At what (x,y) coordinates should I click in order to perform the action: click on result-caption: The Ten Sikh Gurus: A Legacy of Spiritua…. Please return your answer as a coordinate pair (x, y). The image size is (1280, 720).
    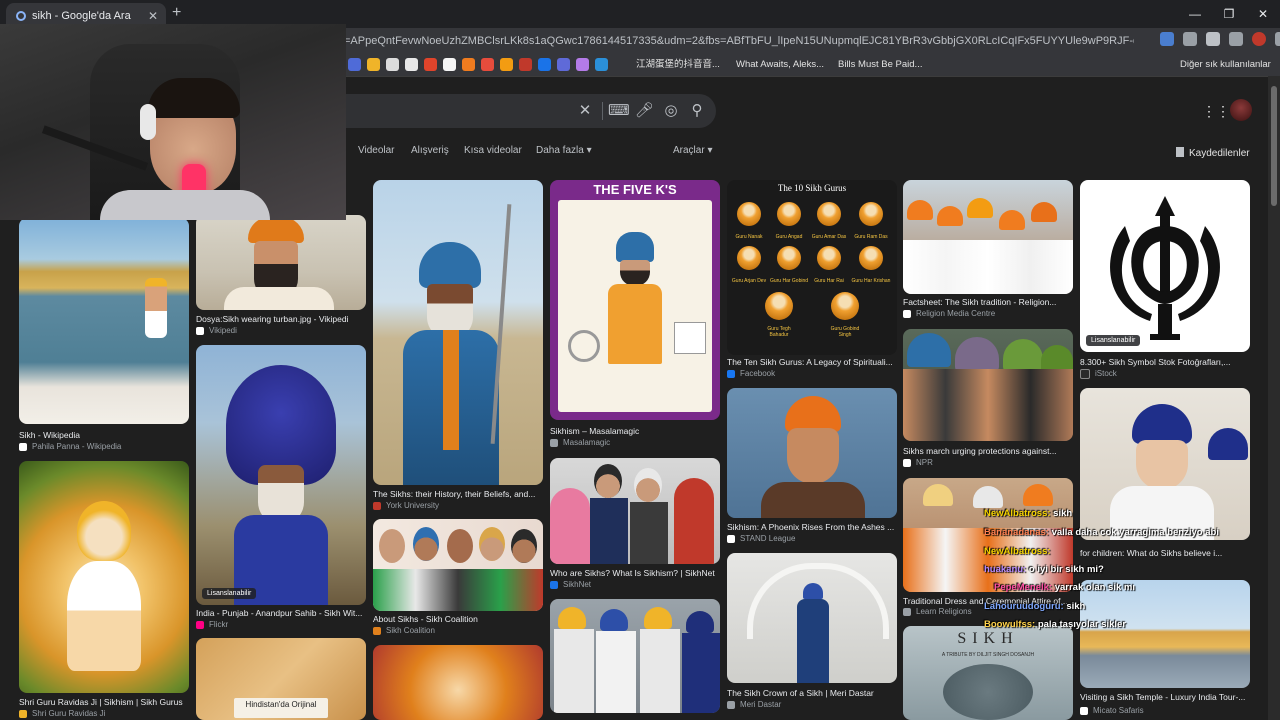
    Looking at the image, I should click on (812, 362).